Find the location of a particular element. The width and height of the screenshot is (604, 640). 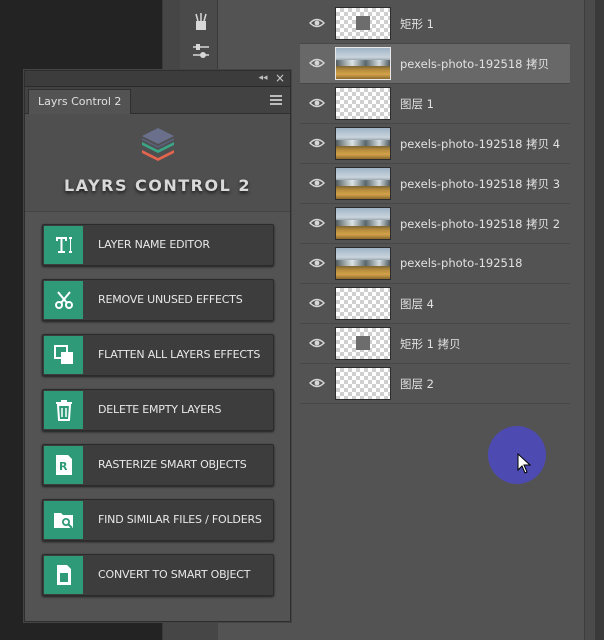

brushes-icon is located at coordinates (201, 22).